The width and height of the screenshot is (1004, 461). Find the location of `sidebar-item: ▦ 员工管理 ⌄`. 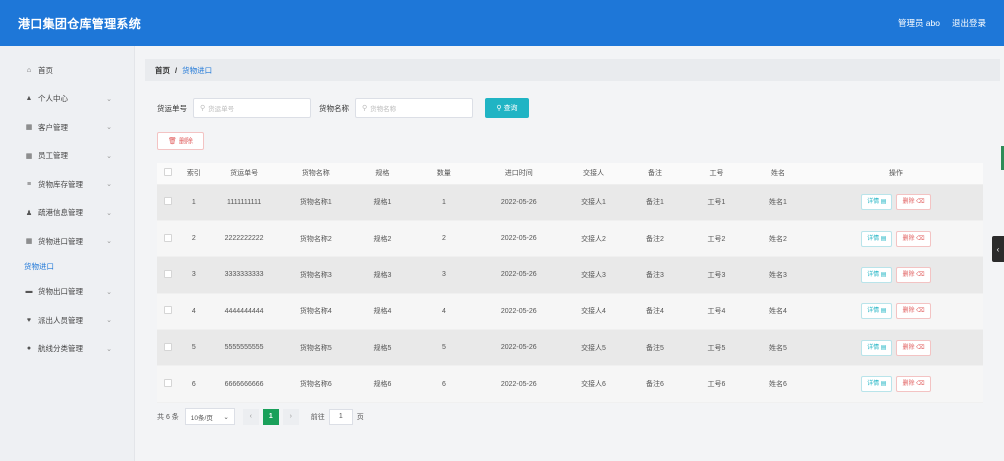

sidebar-item: ▦ 员工管理 ⌄ is located at coordinates (67, 156).